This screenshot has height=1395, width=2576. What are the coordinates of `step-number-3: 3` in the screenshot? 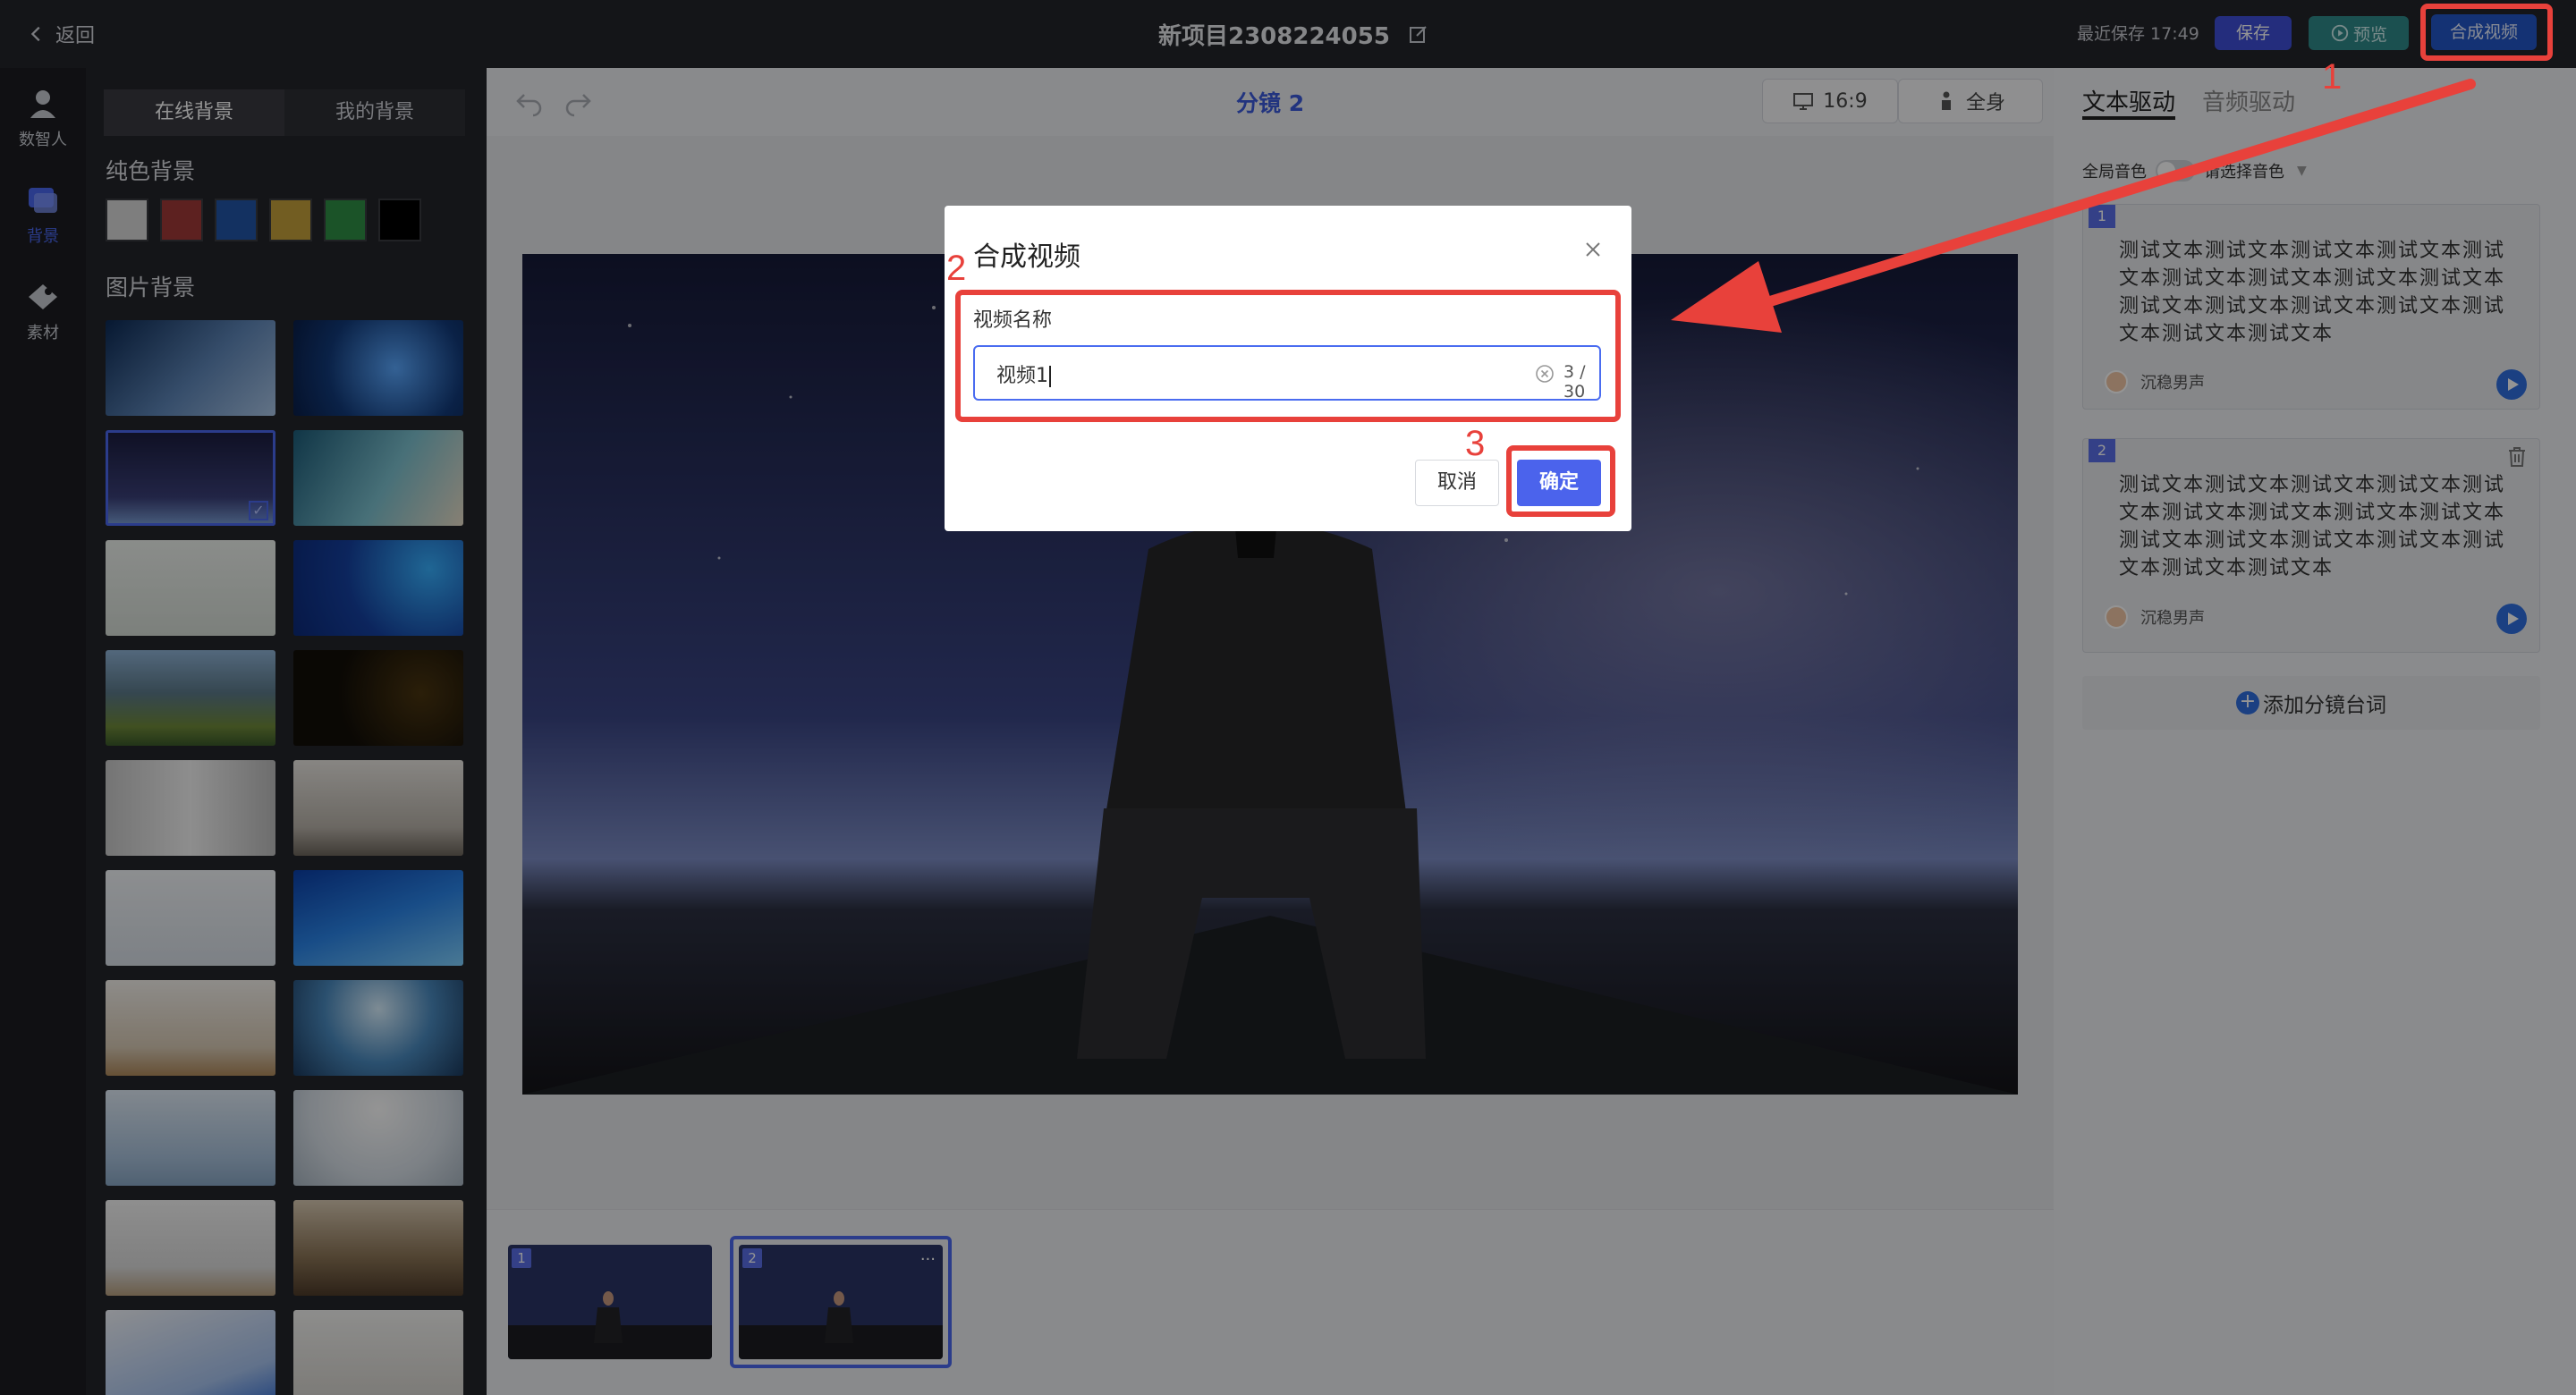 It's located at (1475, 443).